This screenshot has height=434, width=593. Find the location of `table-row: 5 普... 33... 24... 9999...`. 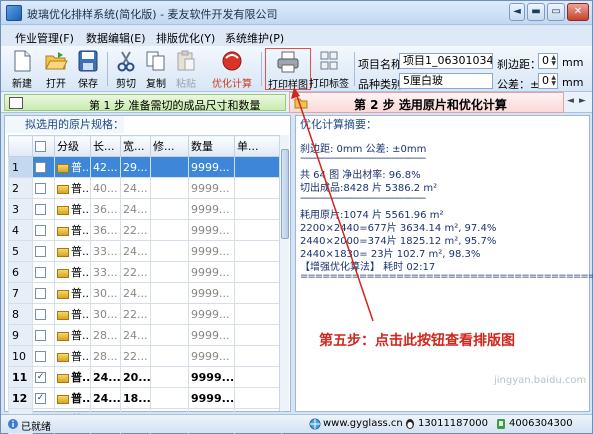

table-row: 5 普... 33... 24... 9999... is located at coordinates (145, 251).